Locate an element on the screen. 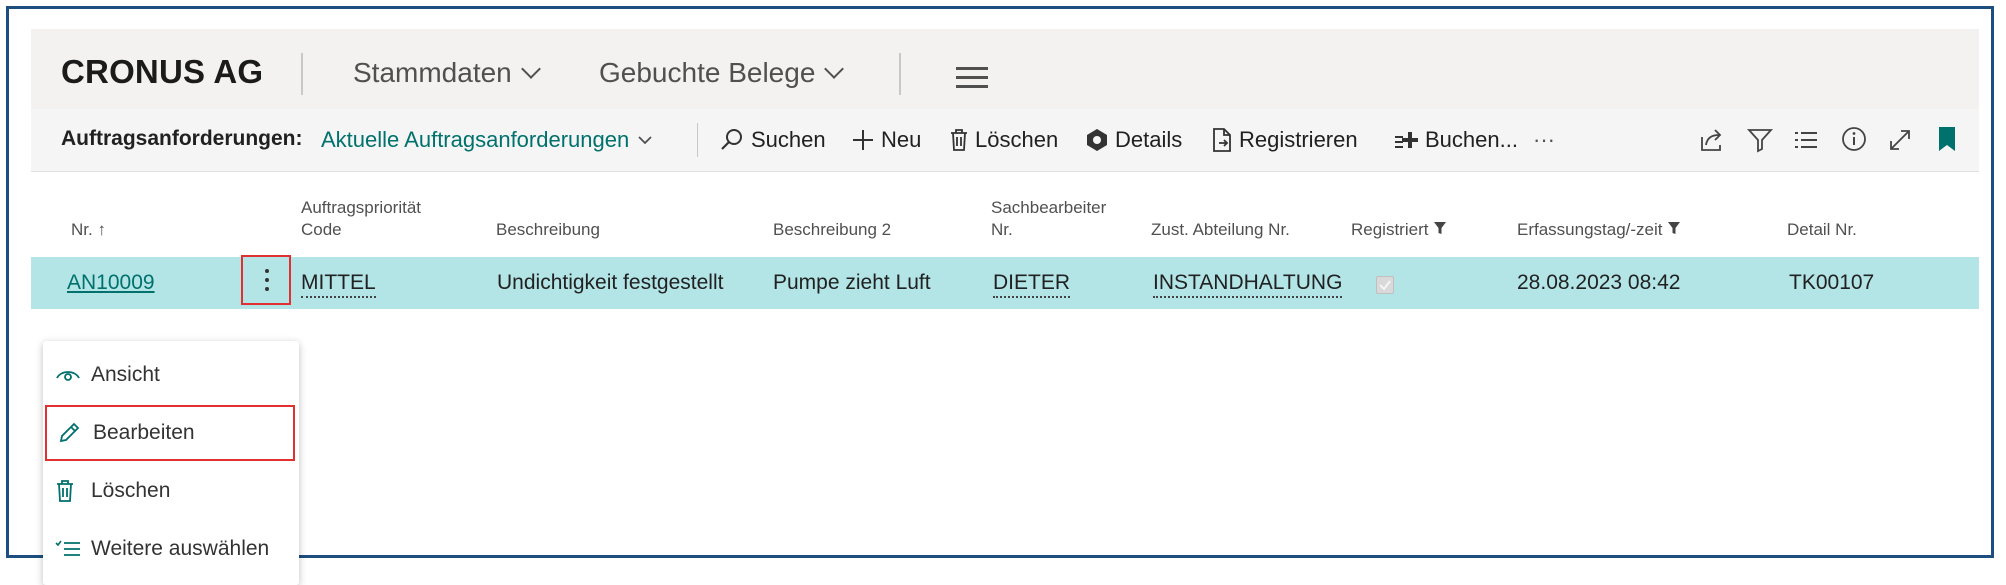 This screenshot has height=585, width=2006. nav-menu-stammdaten: Stammdaten is located at coordinates (447, 73).